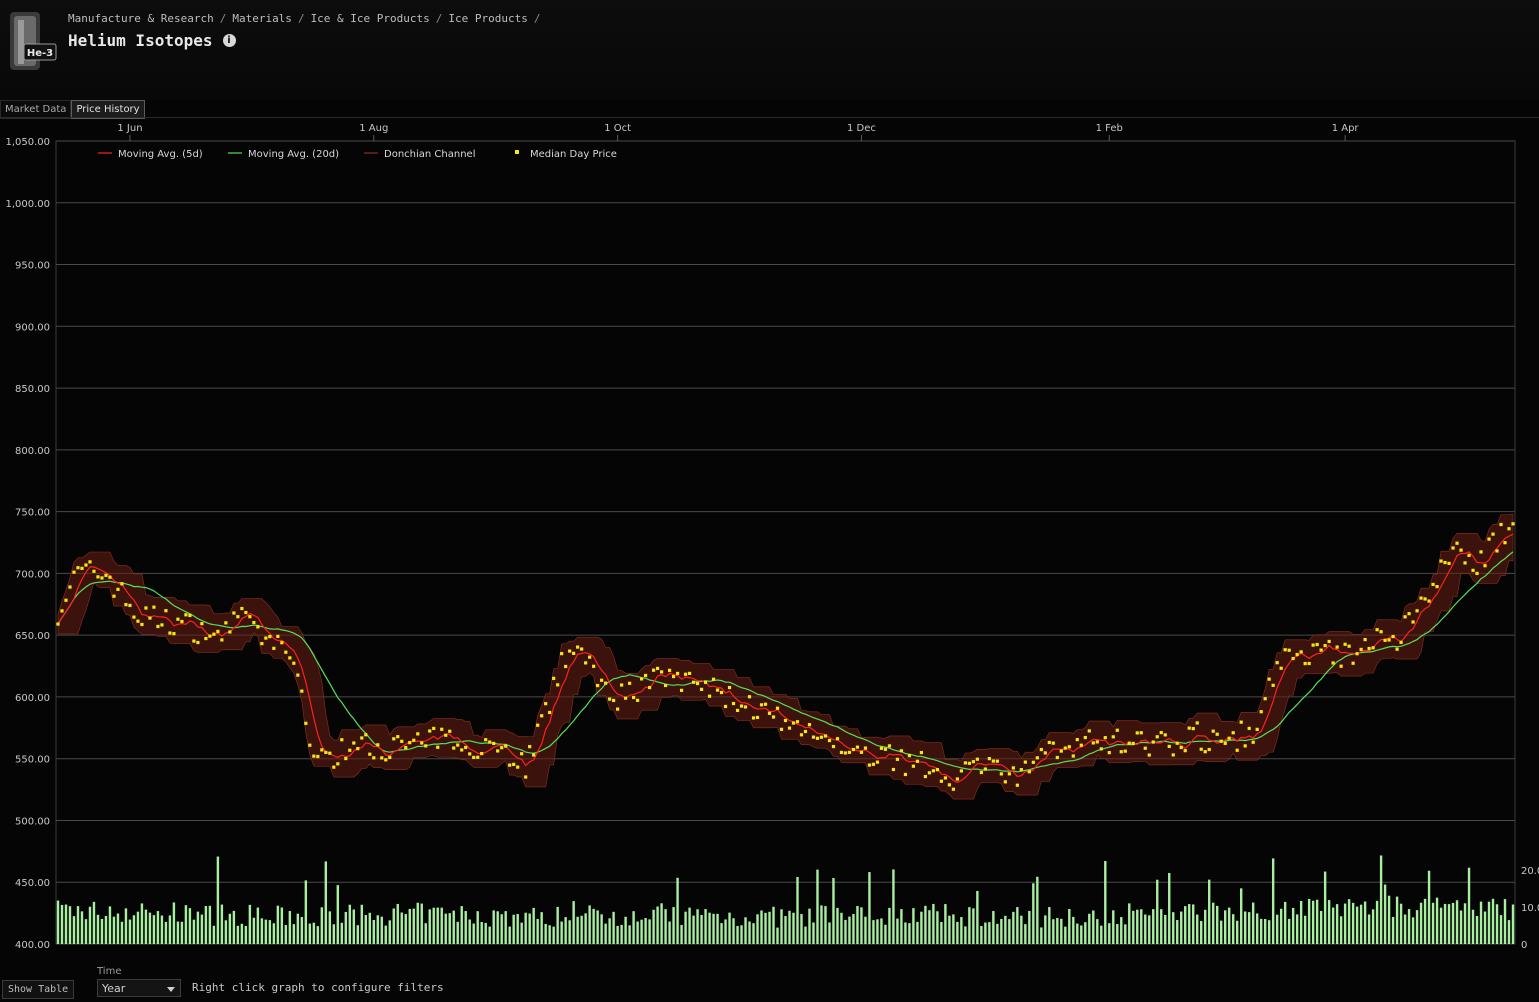  Describe the element at coordinates (1524, 945) in the screenshot. I see `volume-tick-label: 0` at that location.